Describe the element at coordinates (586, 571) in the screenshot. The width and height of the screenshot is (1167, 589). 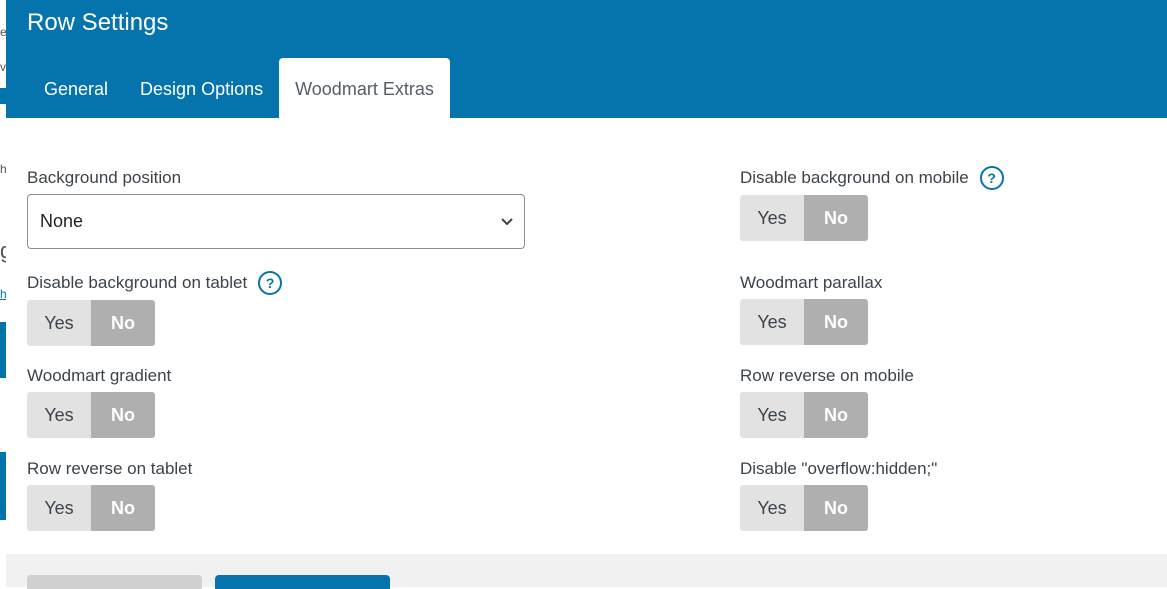
I see `modal-footer` at that location.